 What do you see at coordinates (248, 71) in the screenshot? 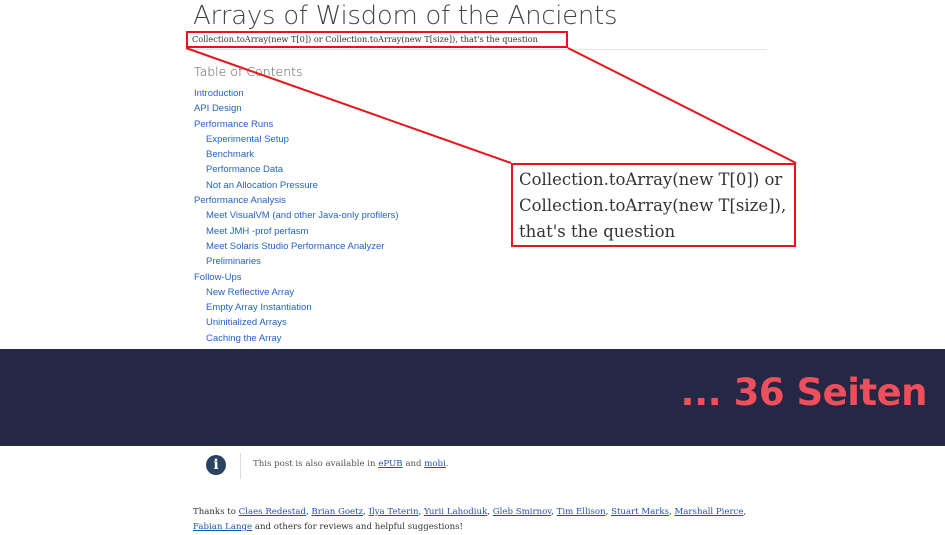
I see `toc-heading: Table of Contents` at bounding box center [248, 71].